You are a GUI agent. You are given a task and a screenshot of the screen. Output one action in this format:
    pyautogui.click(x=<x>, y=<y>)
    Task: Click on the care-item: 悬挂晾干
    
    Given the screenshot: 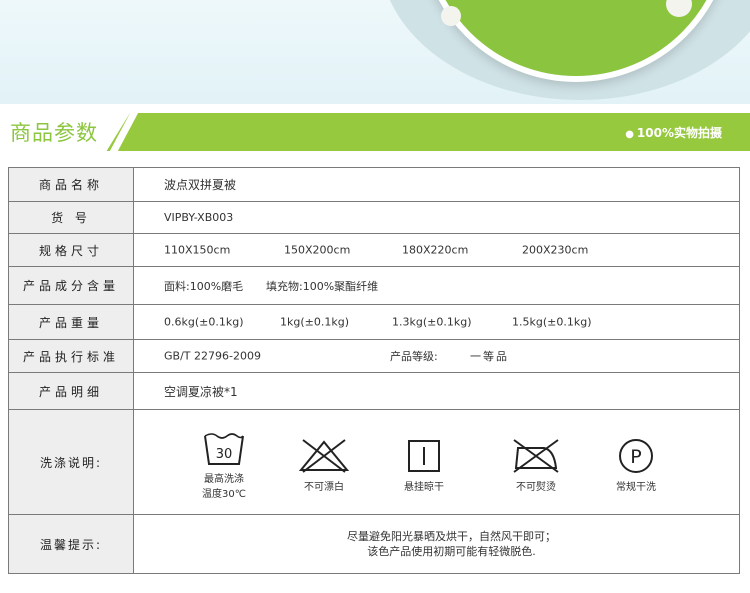 What is the action you would take?
    pyautogui.click(x=424, y=465)
    